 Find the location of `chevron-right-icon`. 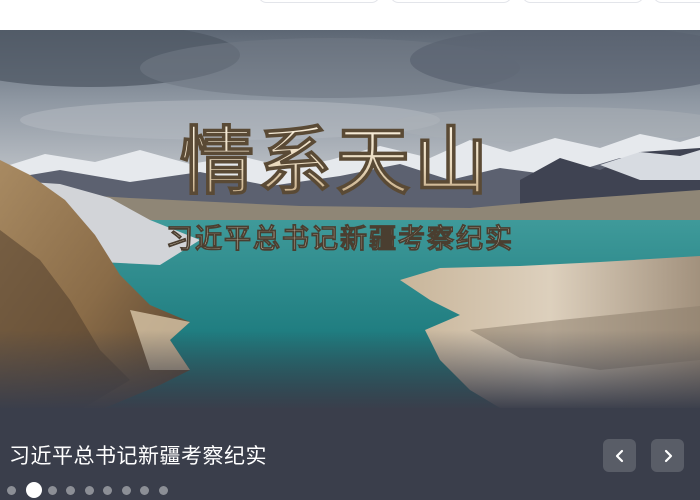

chevron-right-icon is located at coordinates (668, 455).